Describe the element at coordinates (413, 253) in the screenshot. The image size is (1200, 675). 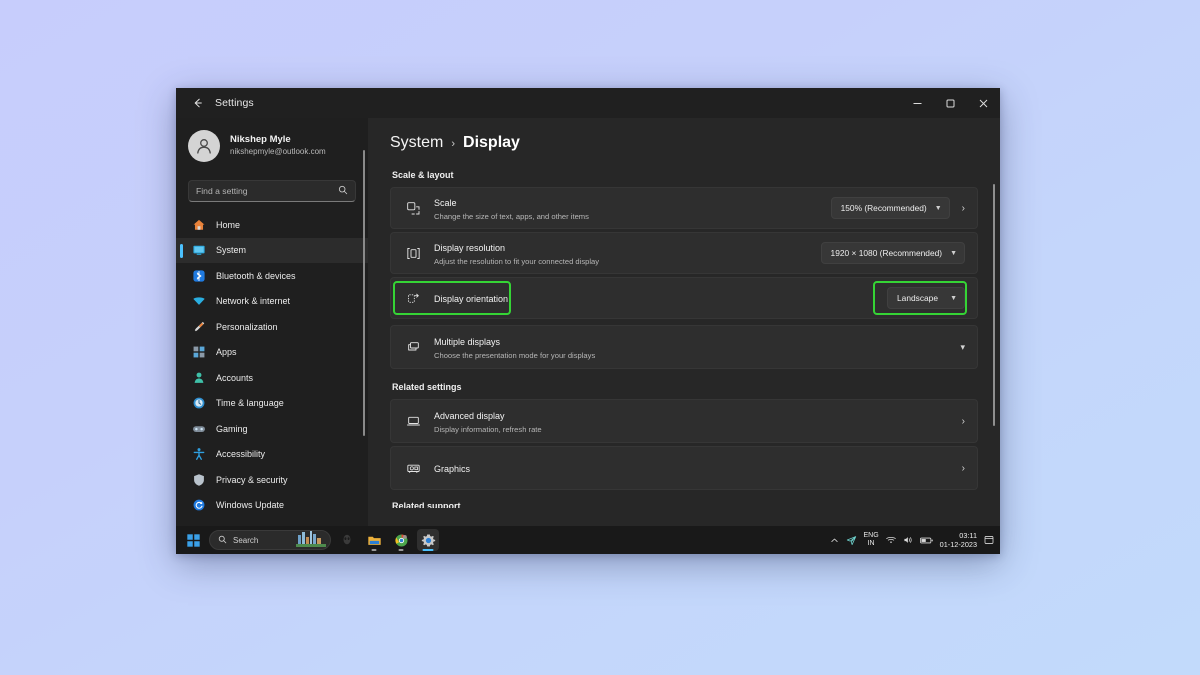
I see `resolution-icon` at that location.